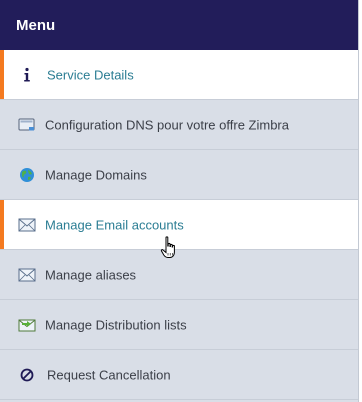  Describe the element at coordinates (27, 325) in the screenshot. I see `envelope-arrow-icon` at that location.